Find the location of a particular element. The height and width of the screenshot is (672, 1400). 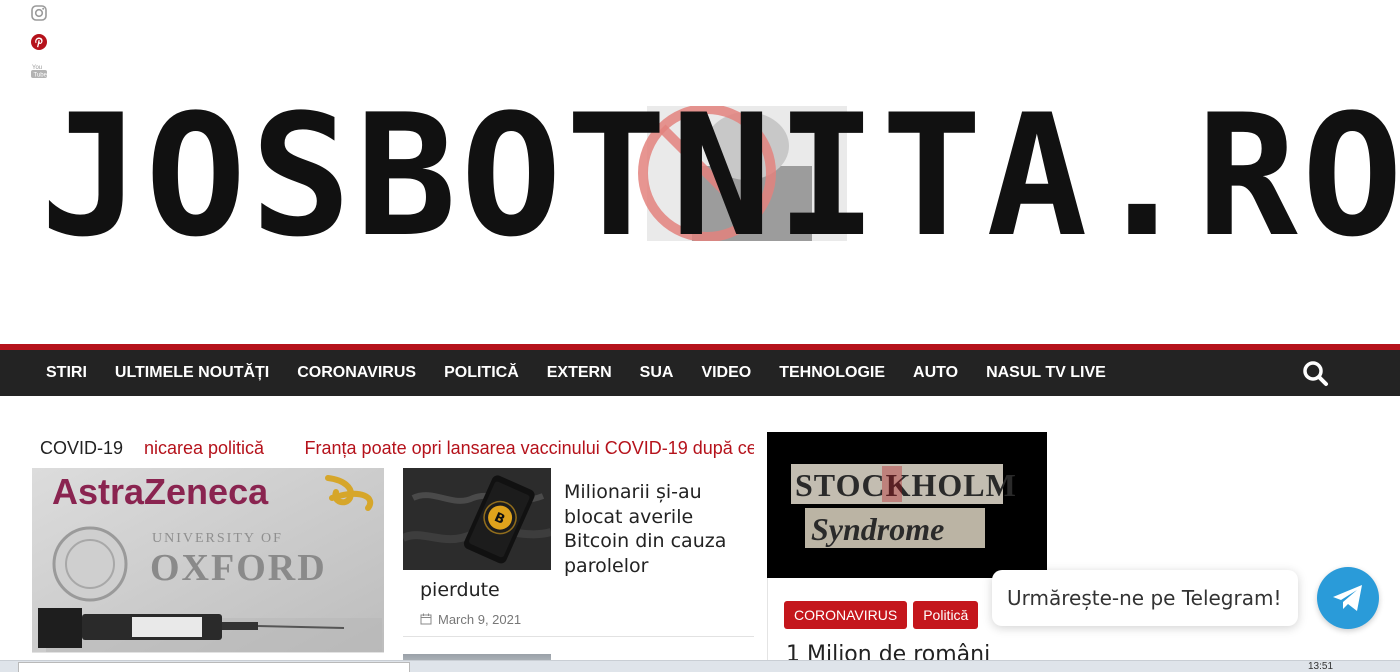

taskbar-search-box is located at coordinates (214, 667).